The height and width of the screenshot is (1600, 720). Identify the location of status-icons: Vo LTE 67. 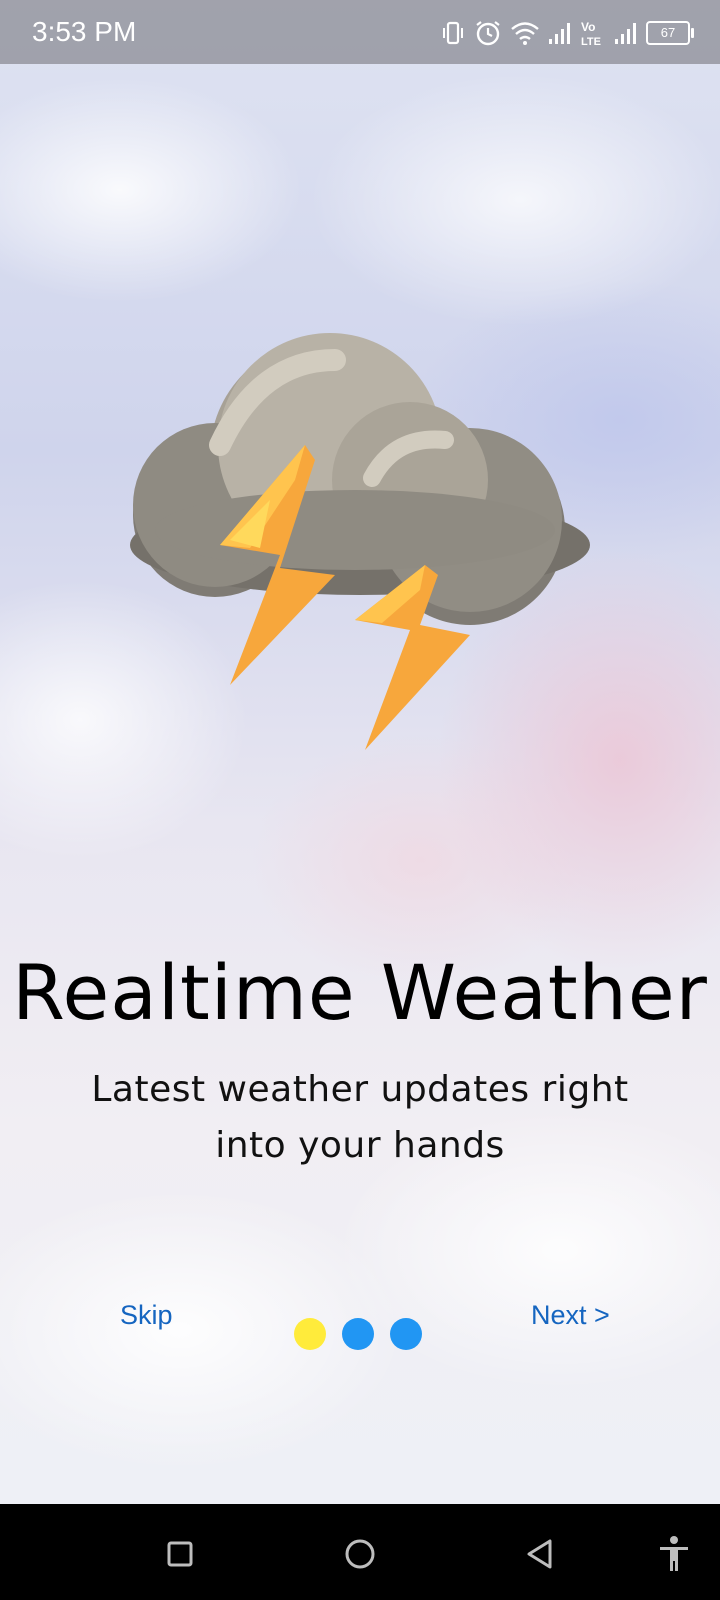
(567, 33).